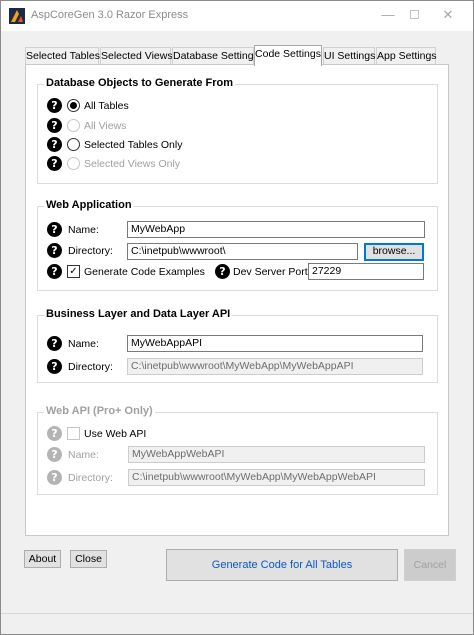  What do you see at coordinates (136, 56) in the screenshot?
I see `tab-selected-views: Selected Views` at bounding box center [136, 56].